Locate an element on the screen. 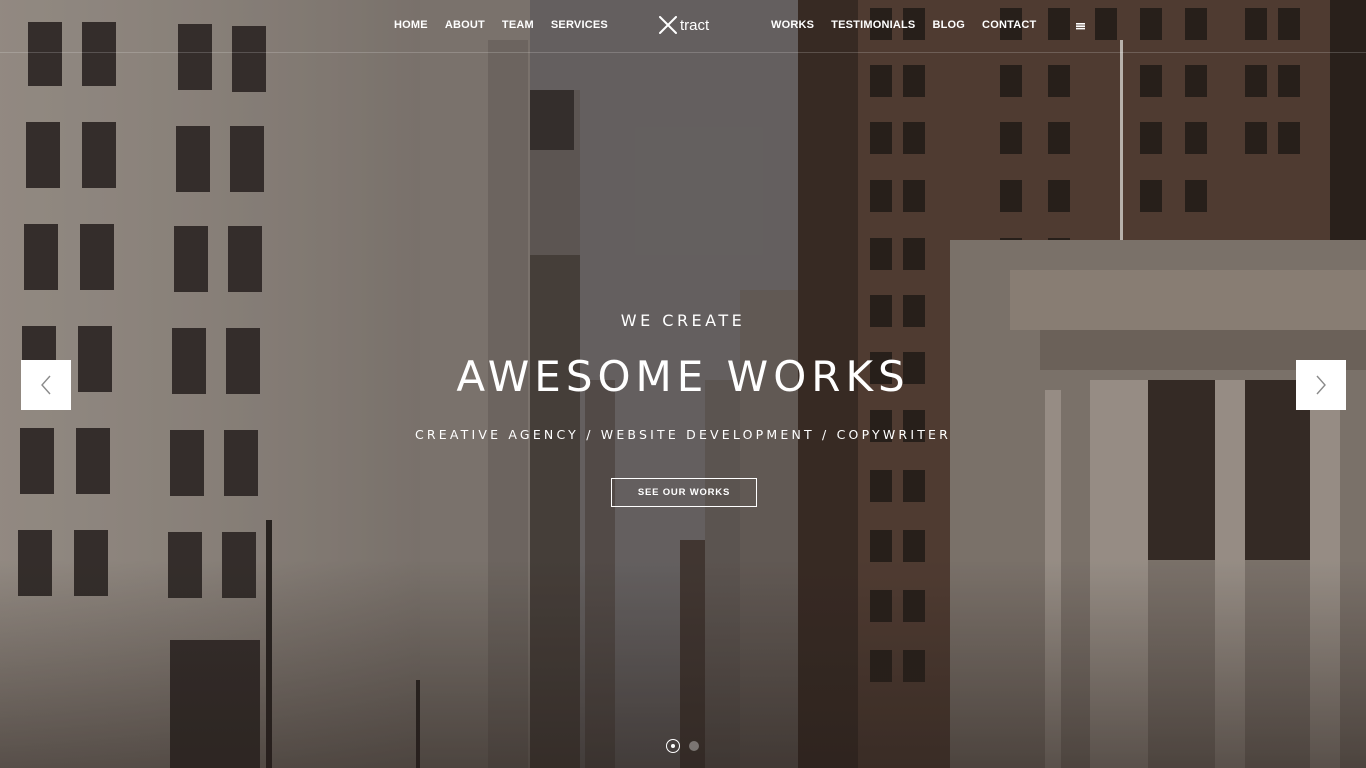 This screenshot has width=1366, height=768. nav-item-about: ABOUT is located at coordinates (465, 25).